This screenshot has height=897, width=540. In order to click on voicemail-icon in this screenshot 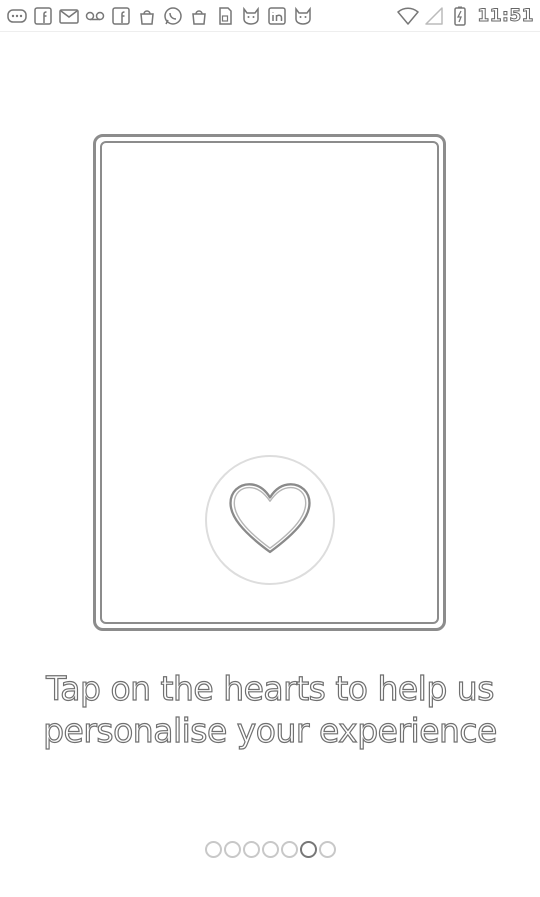, I will do `click(95, 16)`.